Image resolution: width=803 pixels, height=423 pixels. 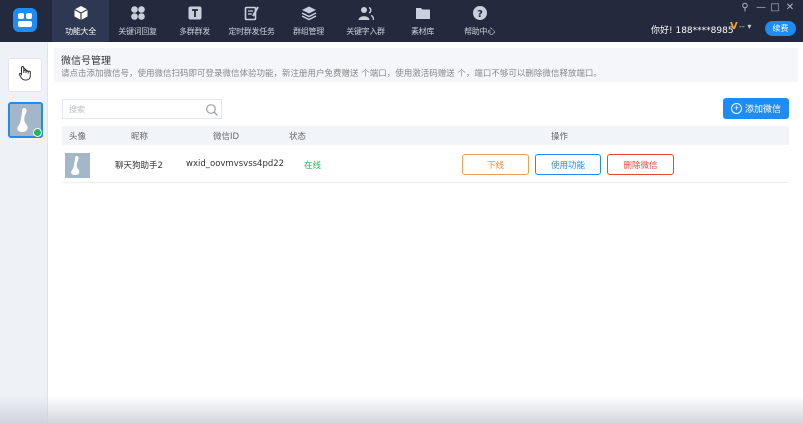 I want to click on minimize-icon: —, so click(x=761, y=7).